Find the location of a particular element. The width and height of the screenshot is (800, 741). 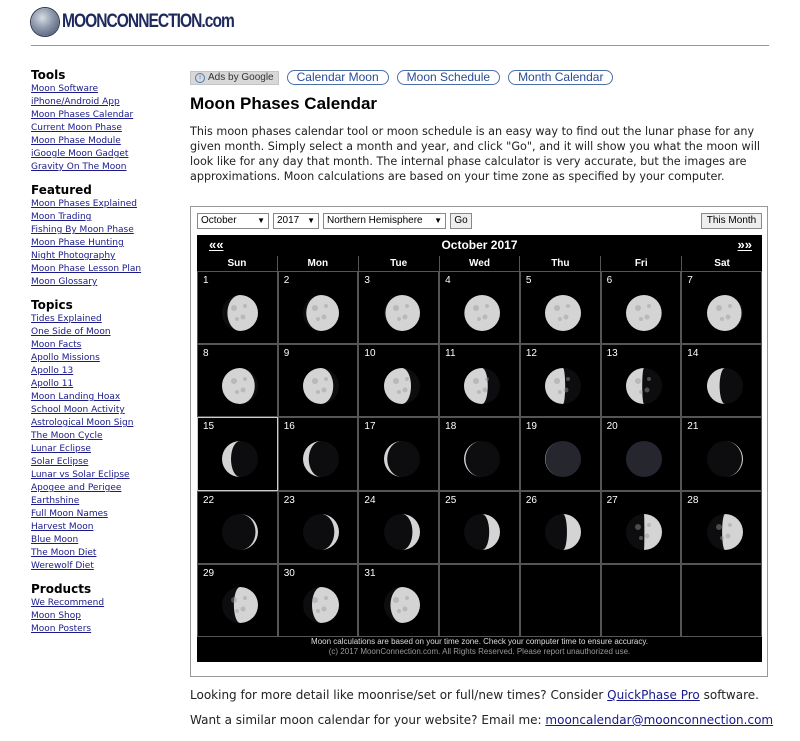

sidebar-link: Current Moon Phase is located at coordinates (76, 128).